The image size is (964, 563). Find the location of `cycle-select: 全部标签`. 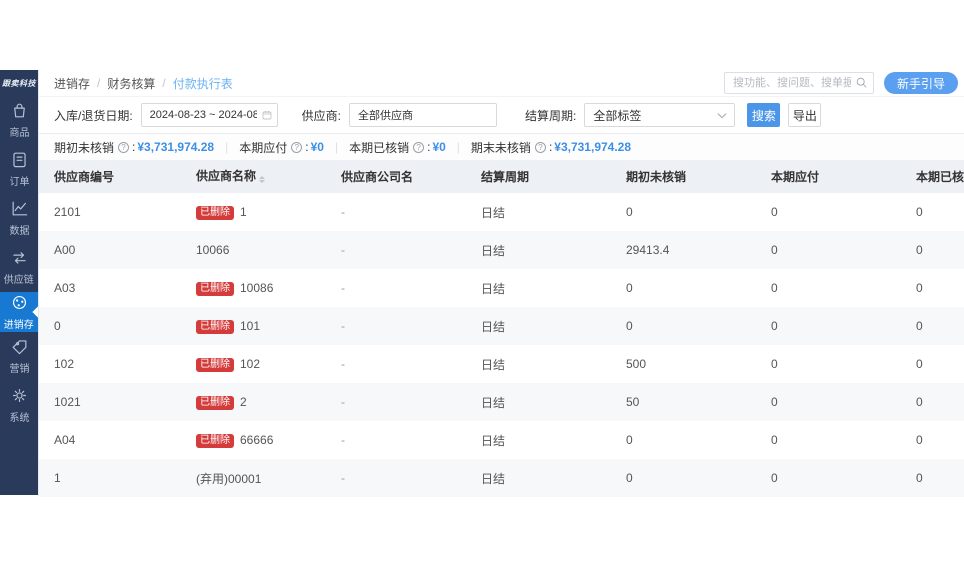

cycle-select: 全部标签 is located at coordinates (660, 115).